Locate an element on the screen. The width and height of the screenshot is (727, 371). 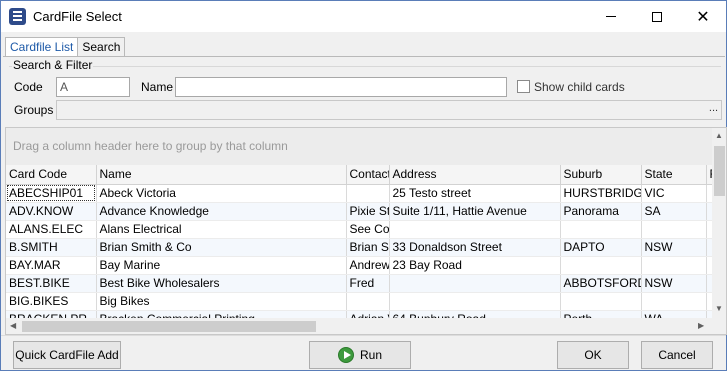
show-child-cards-checkbox is located at coordinates (523, 86).